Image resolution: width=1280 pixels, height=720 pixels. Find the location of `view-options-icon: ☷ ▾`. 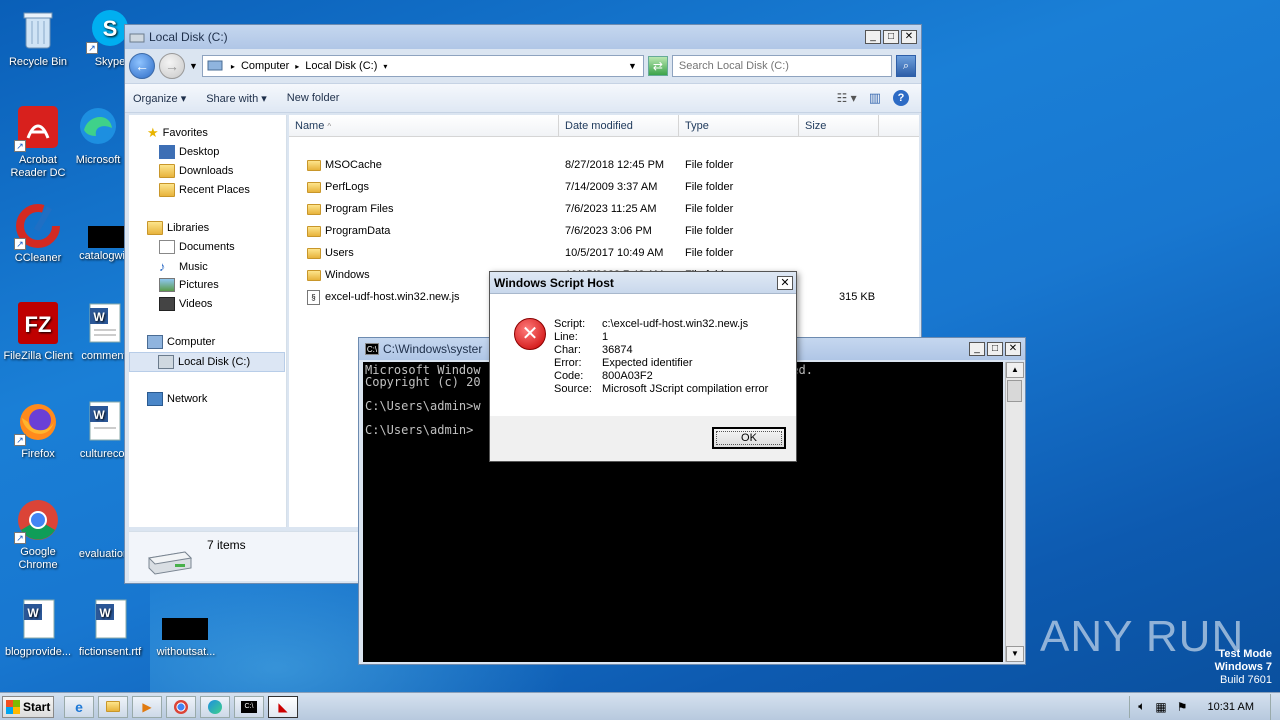

view-options-icon: ☷ ▾ is located at coordinates (847, 98).